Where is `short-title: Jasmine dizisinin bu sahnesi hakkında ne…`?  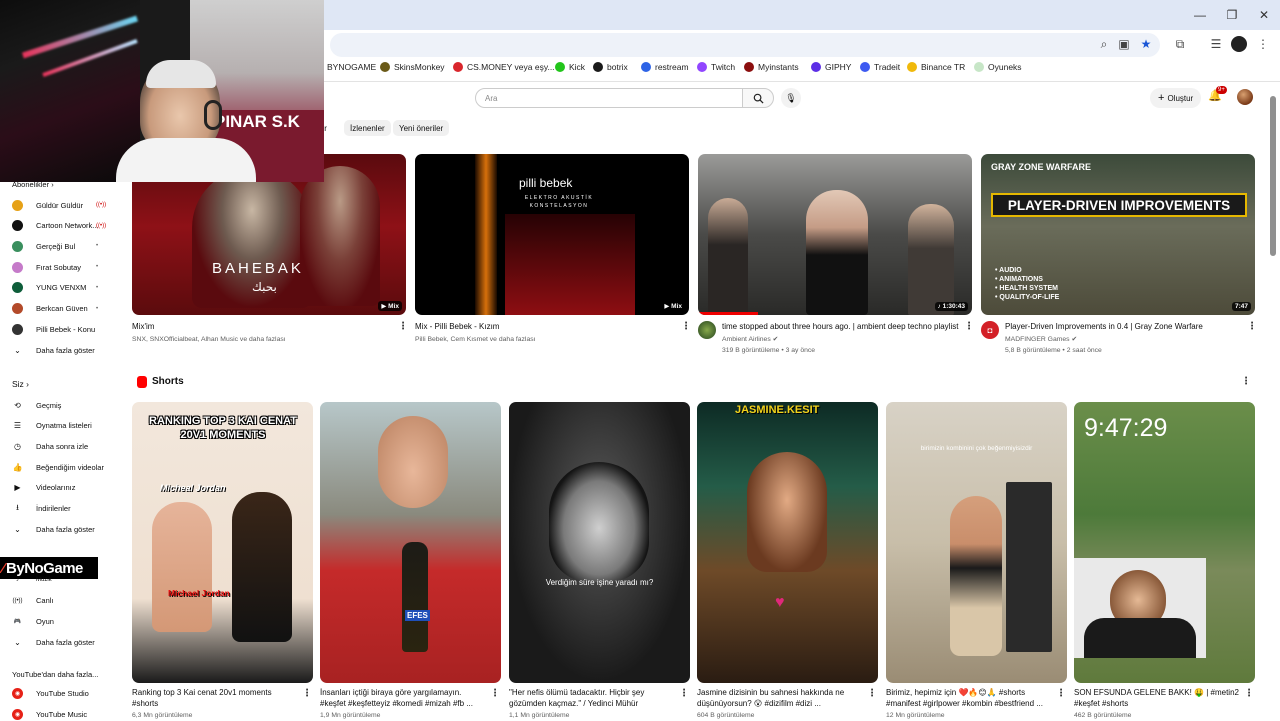 short-title: Jasmine dizisinin bu sahnesi hakkında ne… is located at coordinates (779, 698).